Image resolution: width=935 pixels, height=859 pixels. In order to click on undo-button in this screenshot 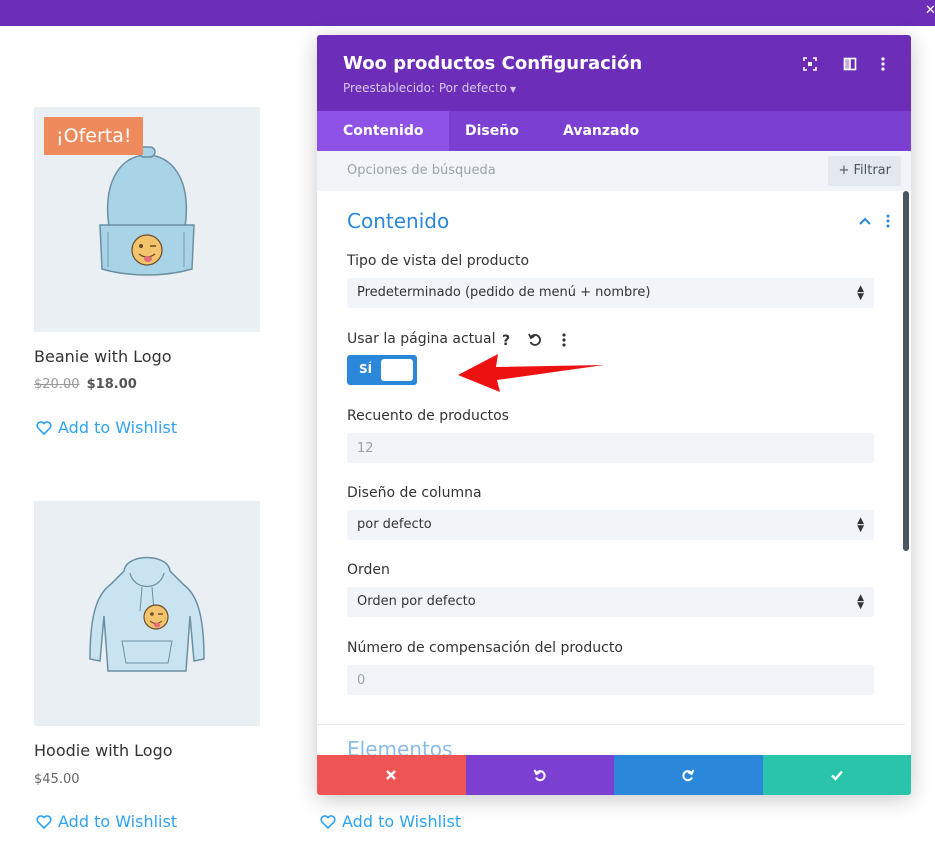, I will do `click(539, 775)`.